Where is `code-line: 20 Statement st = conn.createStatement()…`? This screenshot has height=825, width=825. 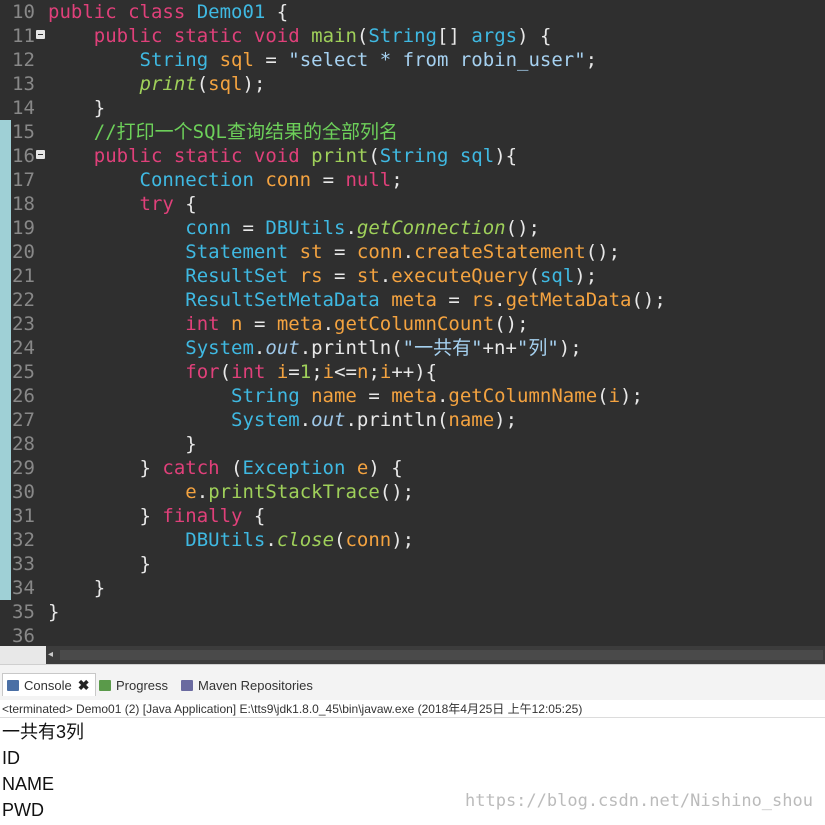 code-line: 20 Statement st = conn.createStatement()… is located at coordinates (412, 252).